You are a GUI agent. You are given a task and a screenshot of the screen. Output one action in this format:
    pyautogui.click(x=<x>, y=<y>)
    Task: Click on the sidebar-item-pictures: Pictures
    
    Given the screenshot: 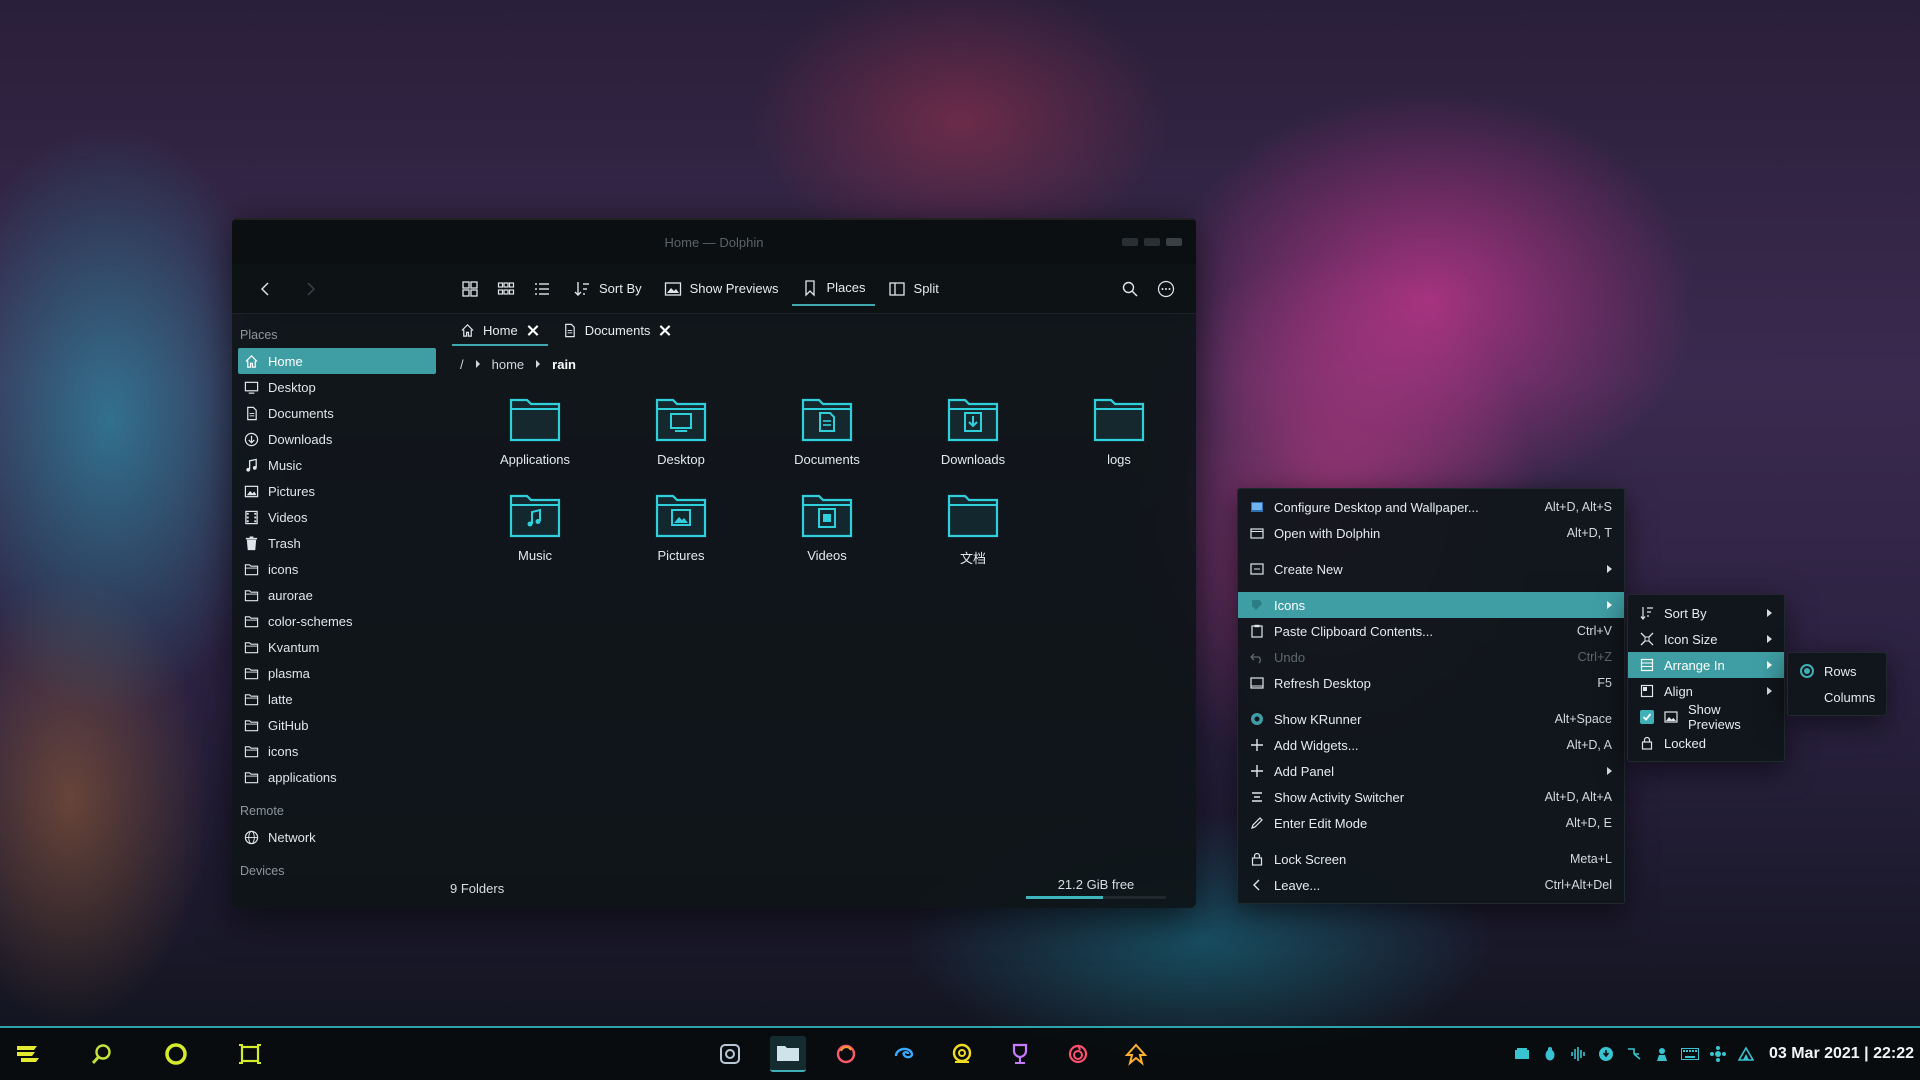 What is the action you would take?
    pyautogui.click(x=337, y=491)
    